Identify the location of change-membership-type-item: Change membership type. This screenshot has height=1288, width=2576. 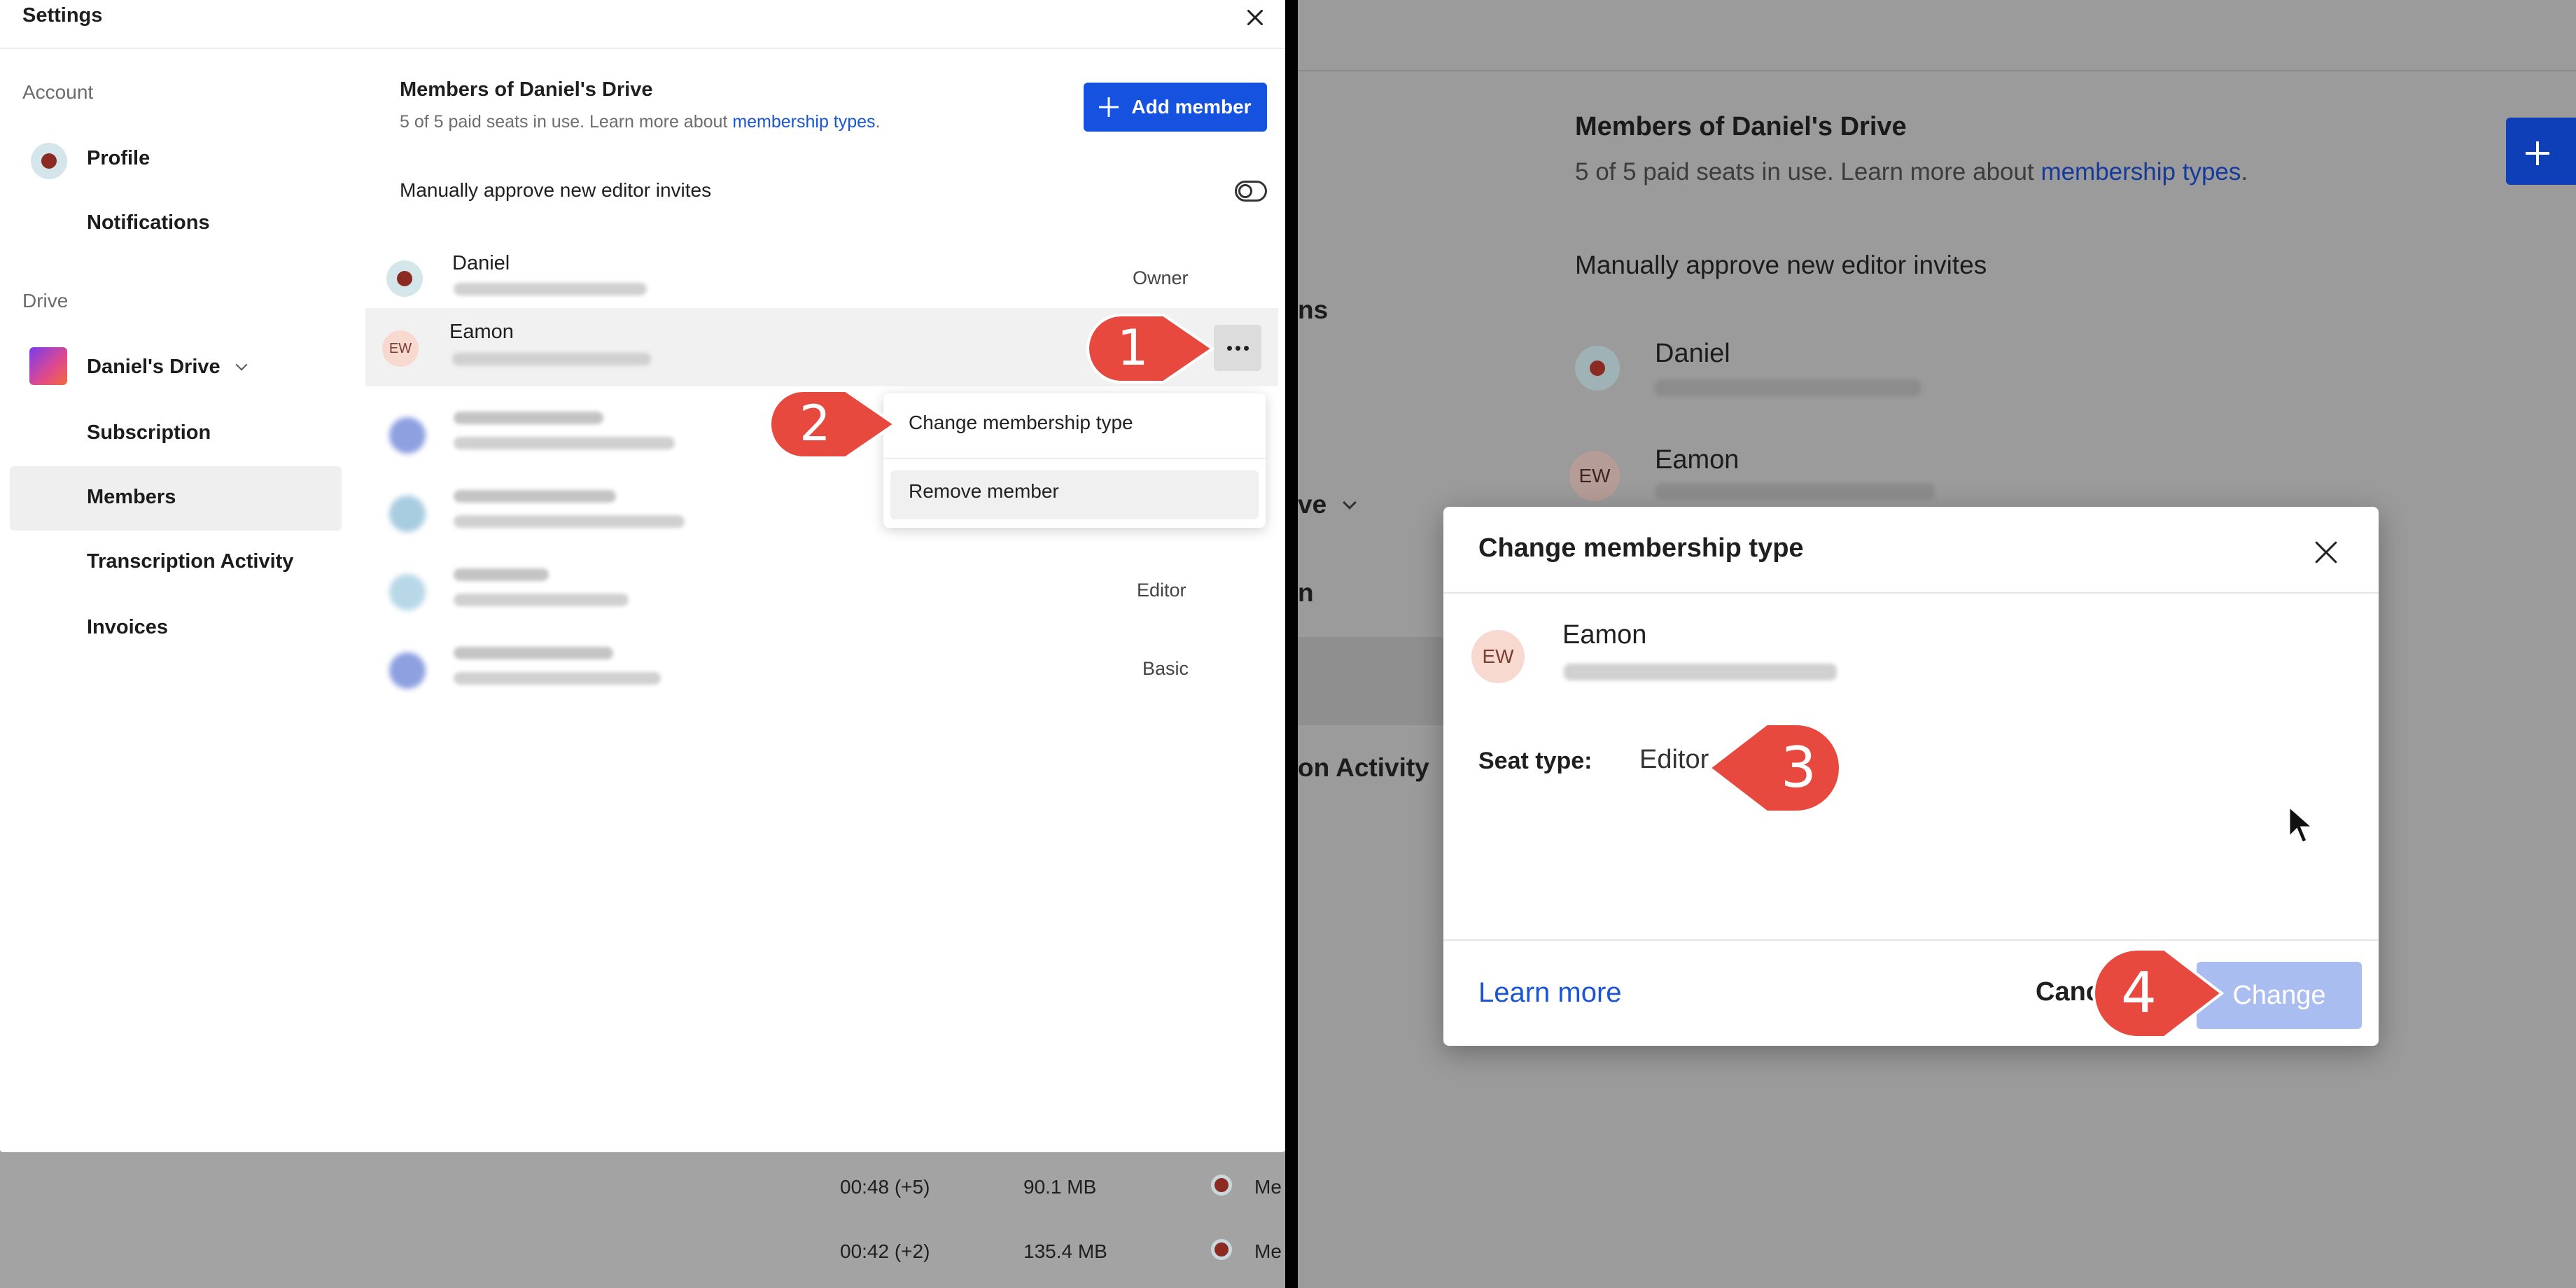
(1021, 423).